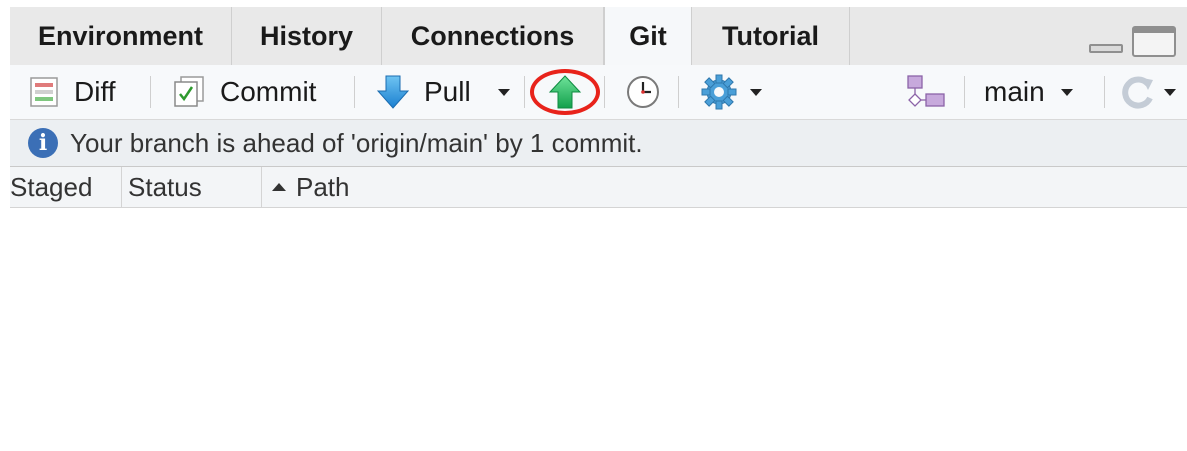  What do you see at coordinates (244, 92) in the screenshot?
I see `commit-button: Commit` at bounding box center [244, 92].